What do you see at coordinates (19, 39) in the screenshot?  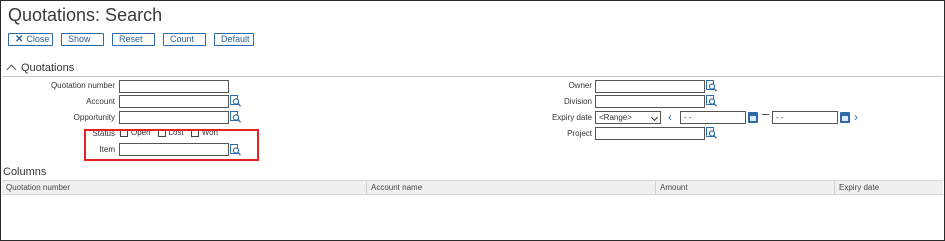 I see `close-icon: ✕` at bounding box center [19, 39].